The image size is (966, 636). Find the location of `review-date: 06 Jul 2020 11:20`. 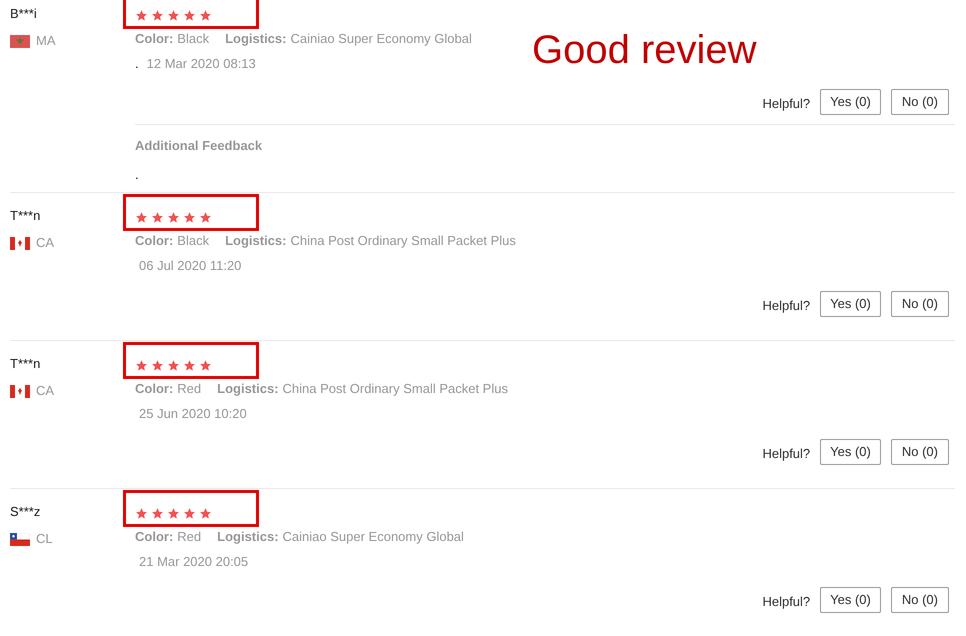

review-date: 06 Jul 2020 11:20 is located at coordinates (190, 266).